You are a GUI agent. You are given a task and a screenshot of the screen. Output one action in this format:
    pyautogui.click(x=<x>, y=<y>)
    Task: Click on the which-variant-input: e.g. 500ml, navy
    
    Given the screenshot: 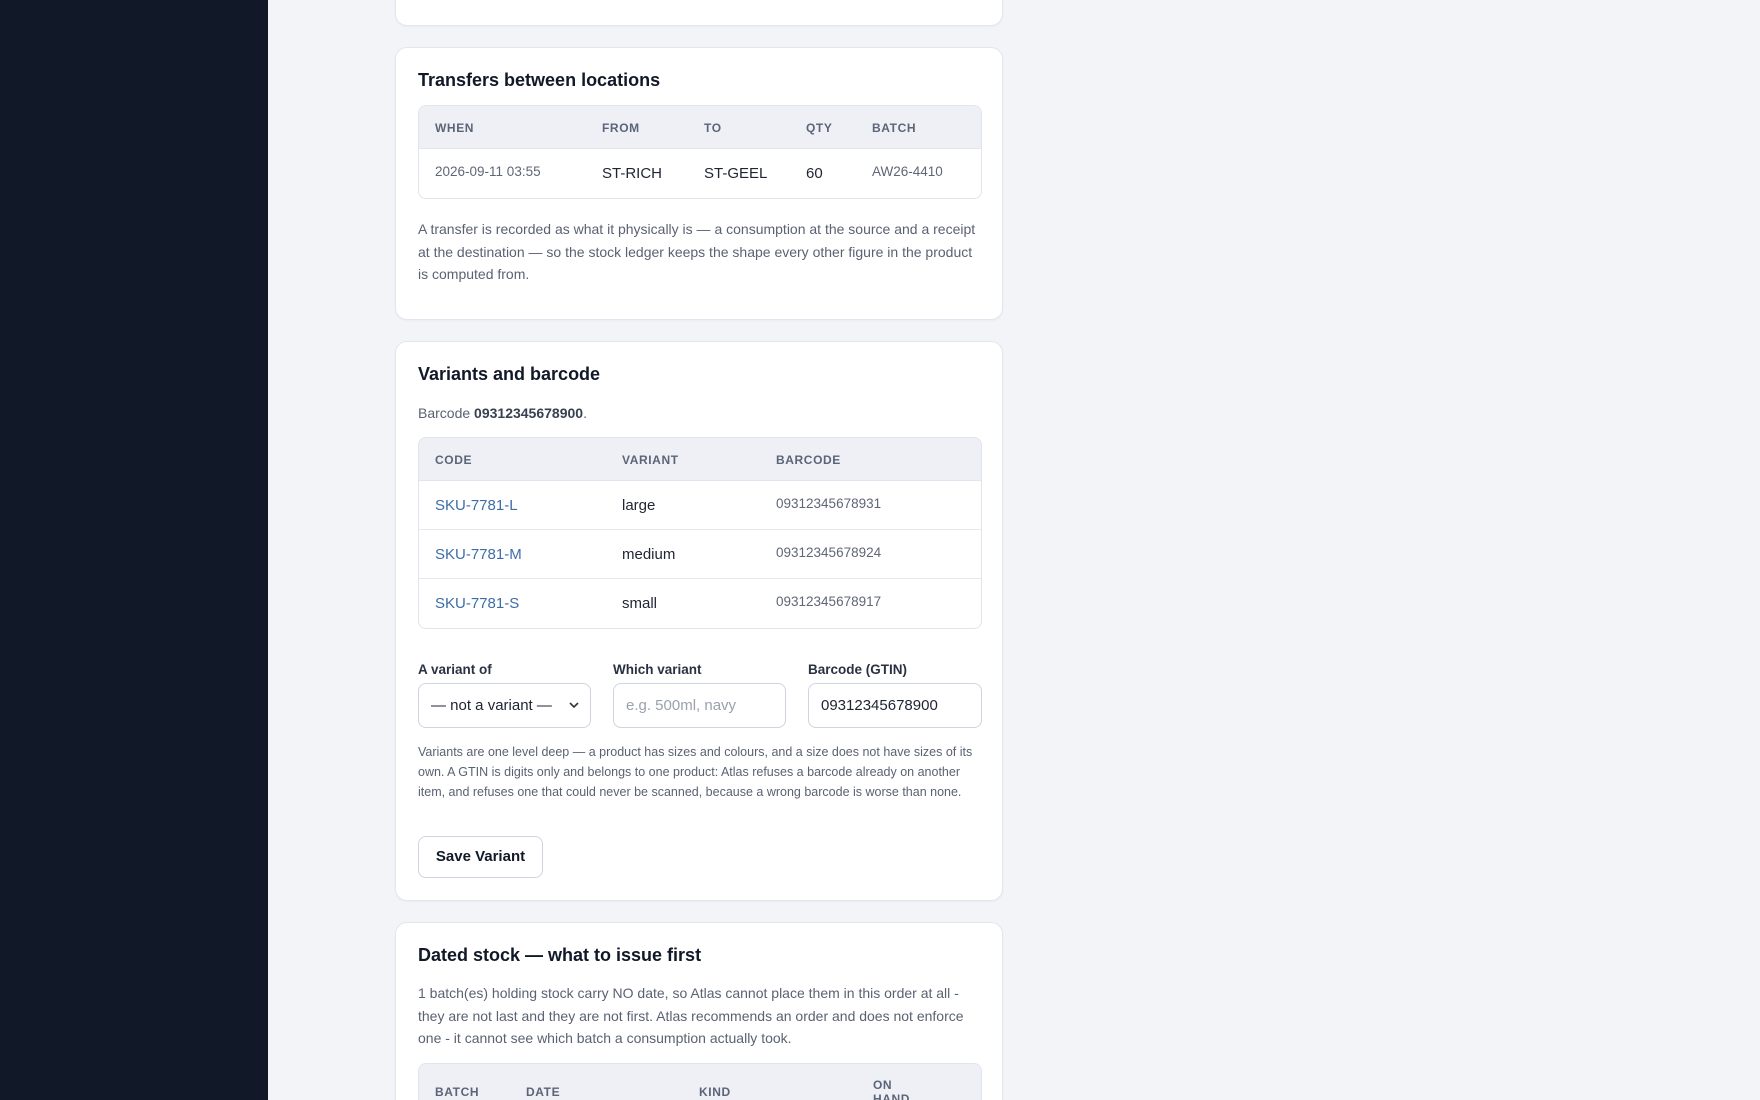 What is the action you would take?
    pyautogui.click(x=699, y=705)
    